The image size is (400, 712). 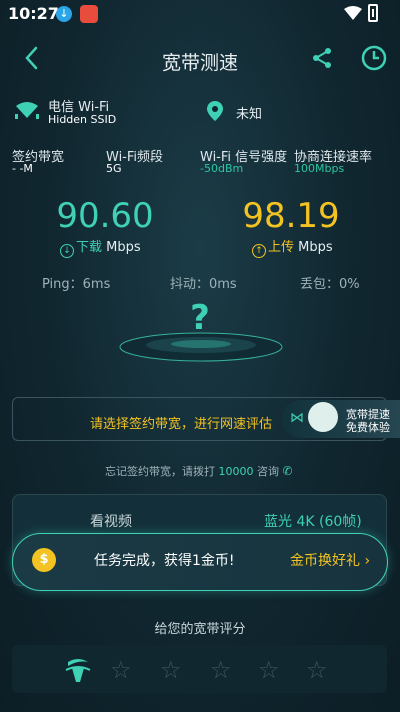 I want to click on stat-value-bandwidth: - -M, so click(x=22, y=168).